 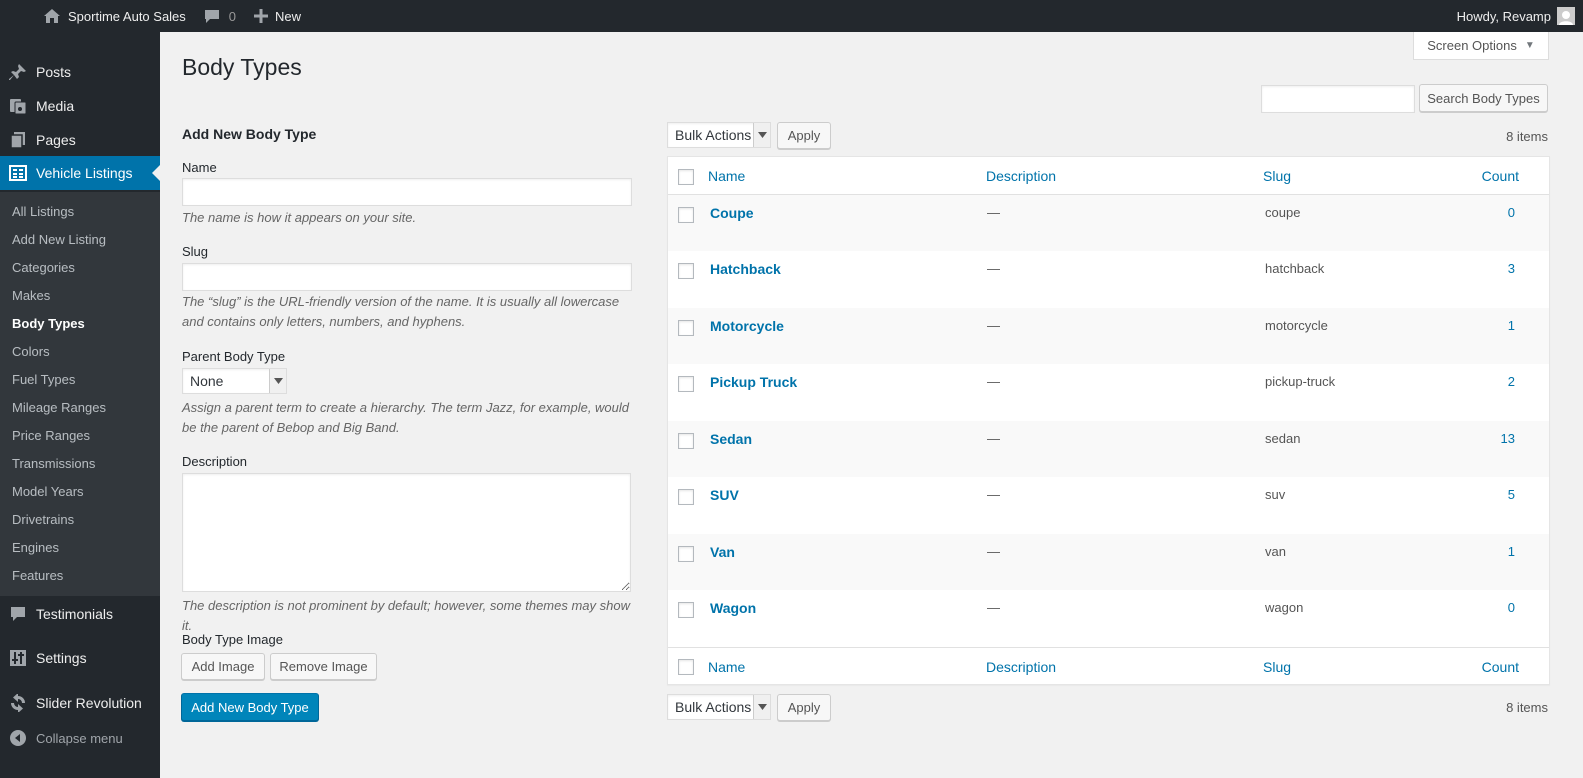 What do you see at coordinates (48, 323) in the screenshot?
I see `submenu-body-types: Body Types` at bounding box center [48, 323].